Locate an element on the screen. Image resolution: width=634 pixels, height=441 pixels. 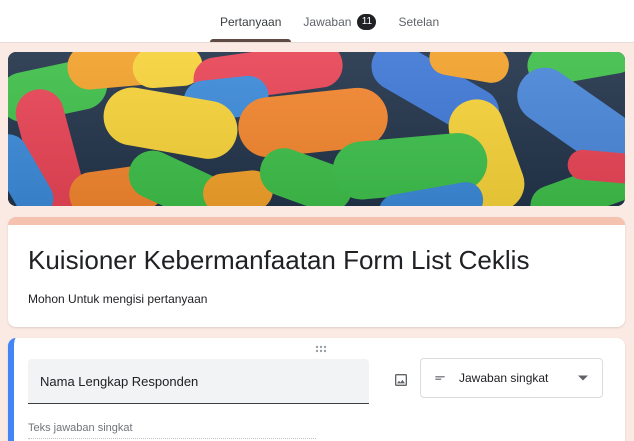
short-answer-icon is located at coordinates (440, 378).